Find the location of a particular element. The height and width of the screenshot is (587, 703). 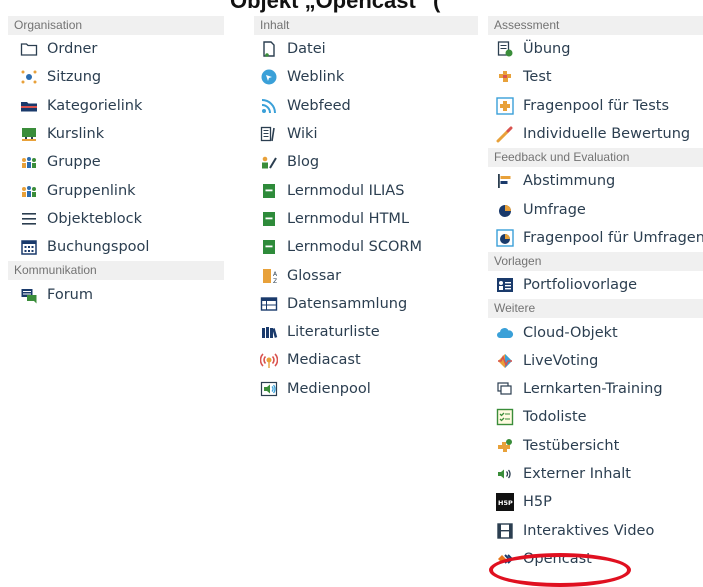

poll-icon is located at coordinates (505, 181).